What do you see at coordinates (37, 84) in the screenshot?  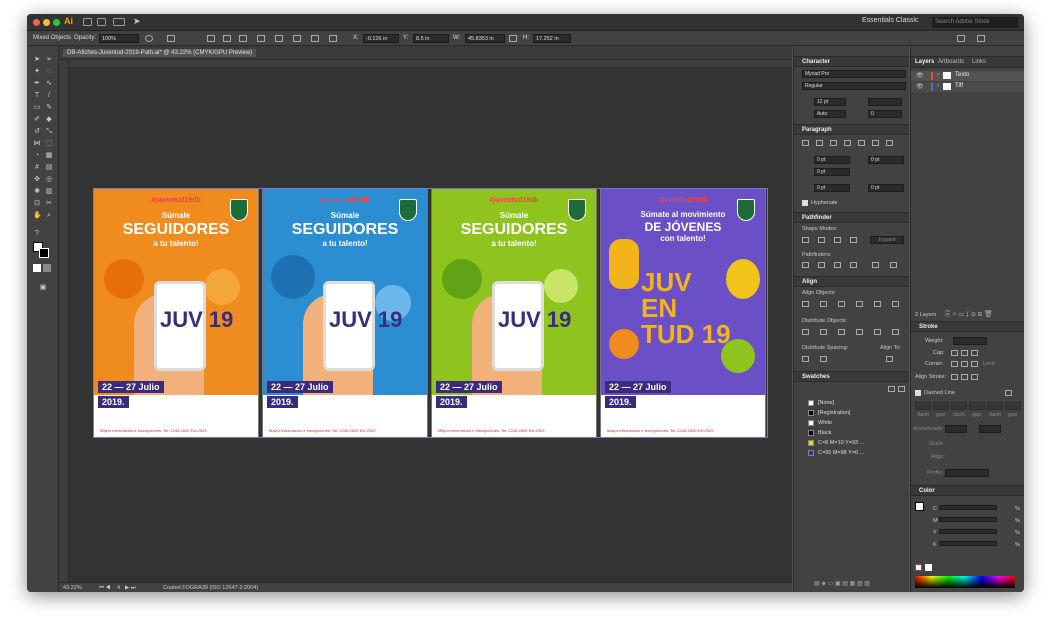 I see `pen-tool-icon: ✒` at bounding box center [37, 84].